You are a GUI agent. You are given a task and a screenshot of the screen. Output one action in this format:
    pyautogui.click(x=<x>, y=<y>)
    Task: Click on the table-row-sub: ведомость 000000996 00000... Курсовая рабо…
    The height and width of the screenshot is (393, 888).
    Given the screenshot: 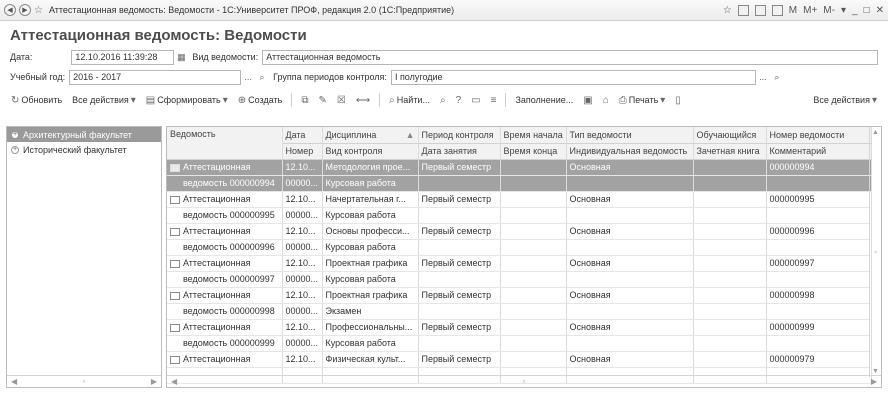 What is the action you would take?
    pyautogui.click(x=519, y=247)
    